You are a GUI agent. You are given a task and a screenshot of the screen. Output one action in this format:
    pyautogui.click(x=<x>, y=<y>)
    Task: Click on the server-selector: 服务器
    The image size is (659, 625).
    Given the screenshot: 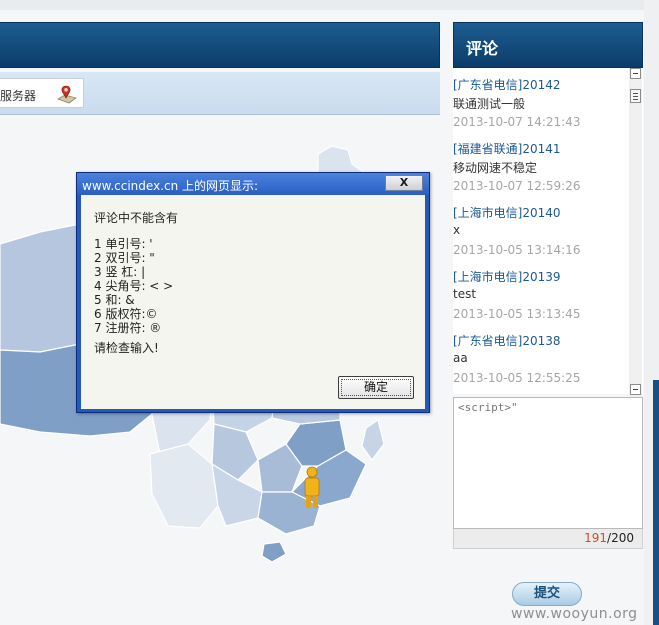 What is the action you would take?
    pyautogui.click(x=42, y=93)
    